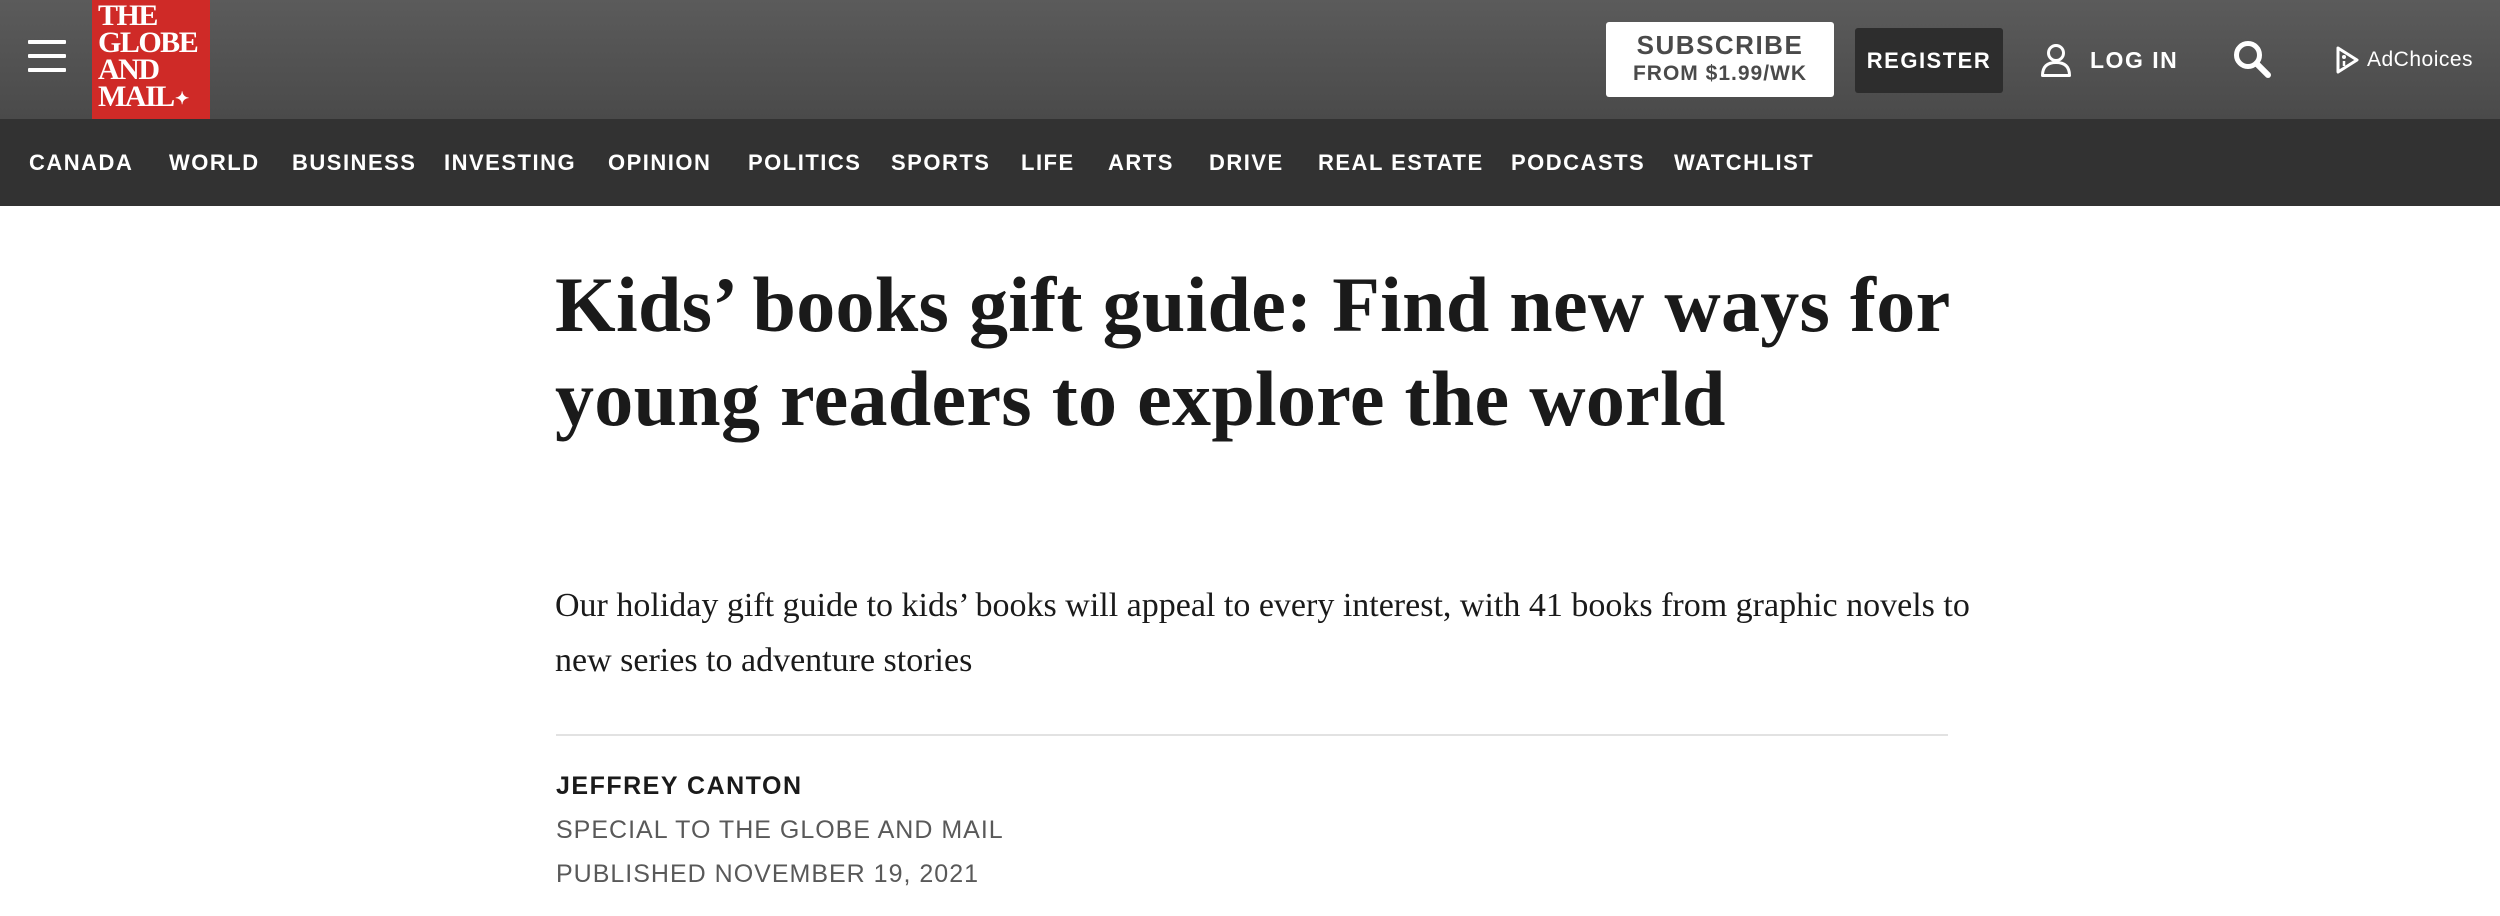  Describe the element at coordinates (2420, 59) in the screenshot. I see `adchoices-label: AdChoices` at that location.